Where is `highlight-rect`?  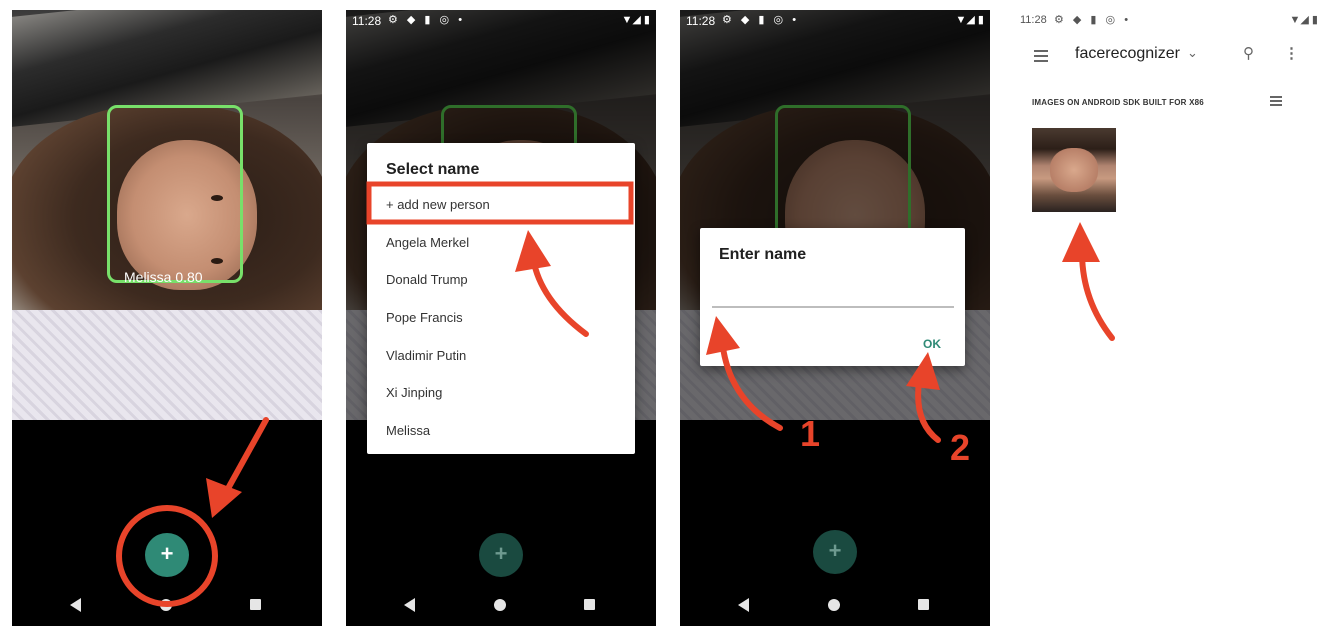
highlight-rect is located at coordinates (500, 203).